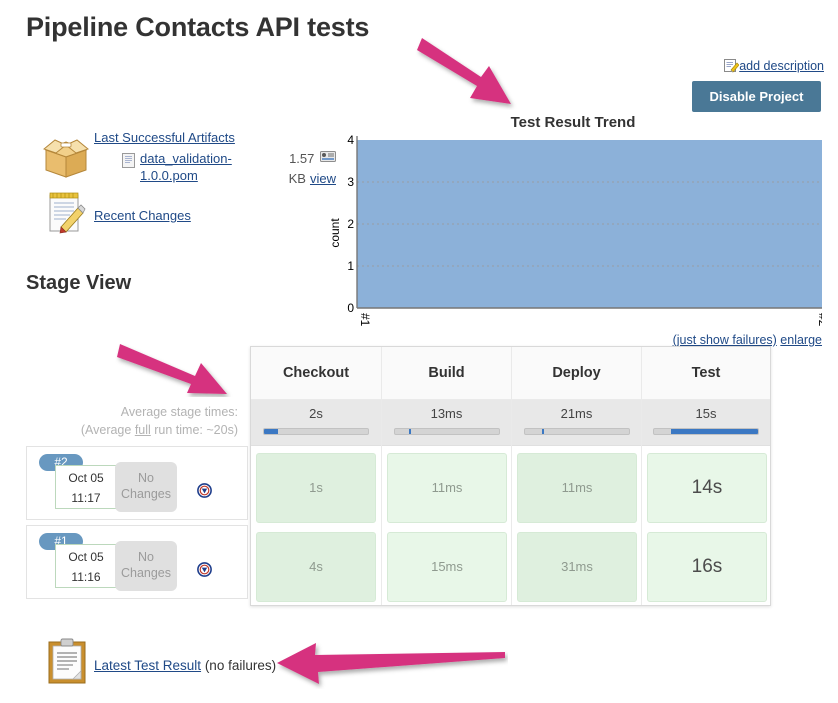 The height and width of the screenshot is (703, 838). I want to click on build-row: #1 Oct 05 11:16 No Changes, so click(137, 562).